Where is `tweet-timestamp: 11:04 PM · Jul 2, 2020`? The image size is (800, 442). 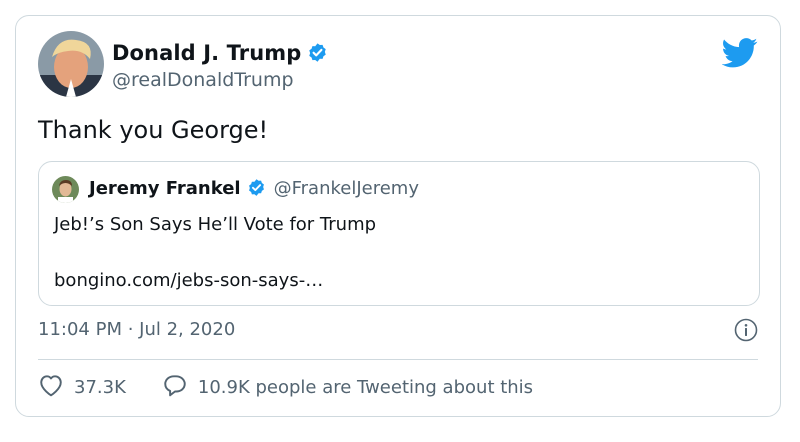
tweet-timestamp: 11:04 PM · Jul 2, 2020 is located at coordinates (136, 329).